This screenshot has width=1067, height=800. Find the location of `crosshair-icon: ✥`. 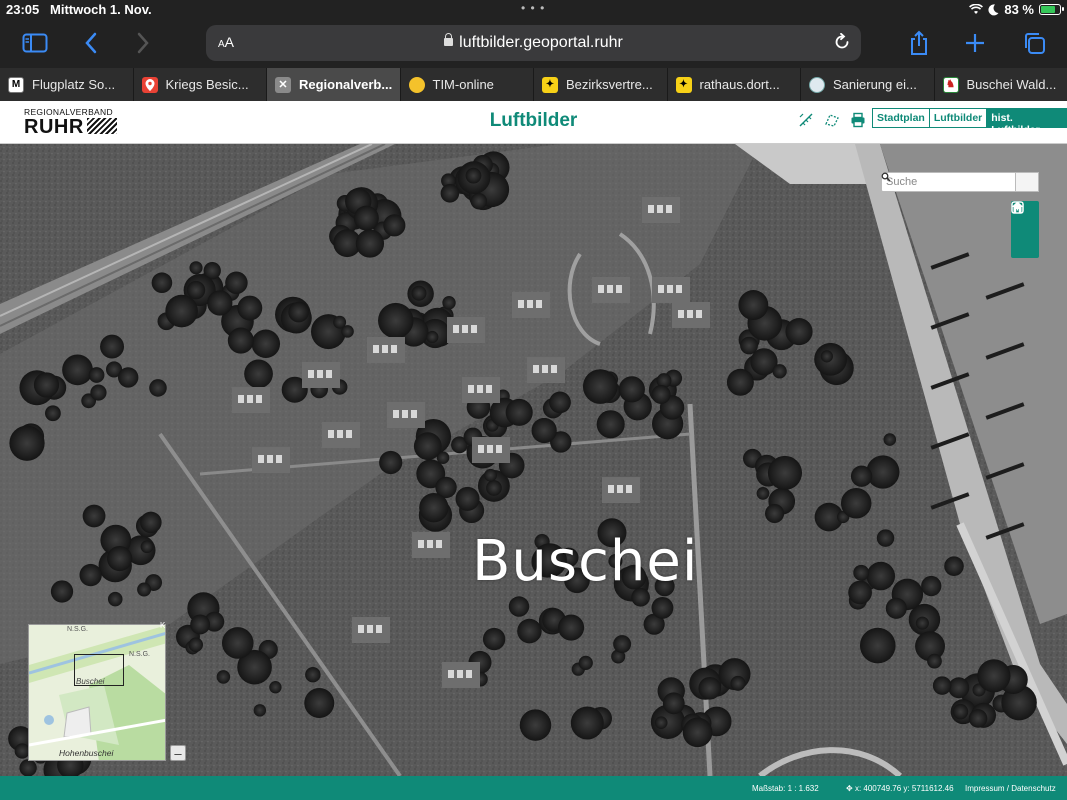

crosshair-icon: ✥ is located at coordinates (849, 788).